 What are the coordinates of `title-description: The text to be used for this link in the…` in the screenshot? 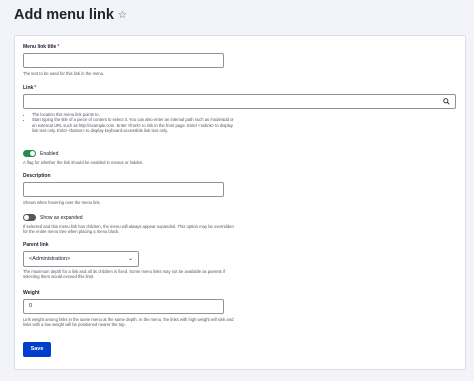 It's located at (64, 73).